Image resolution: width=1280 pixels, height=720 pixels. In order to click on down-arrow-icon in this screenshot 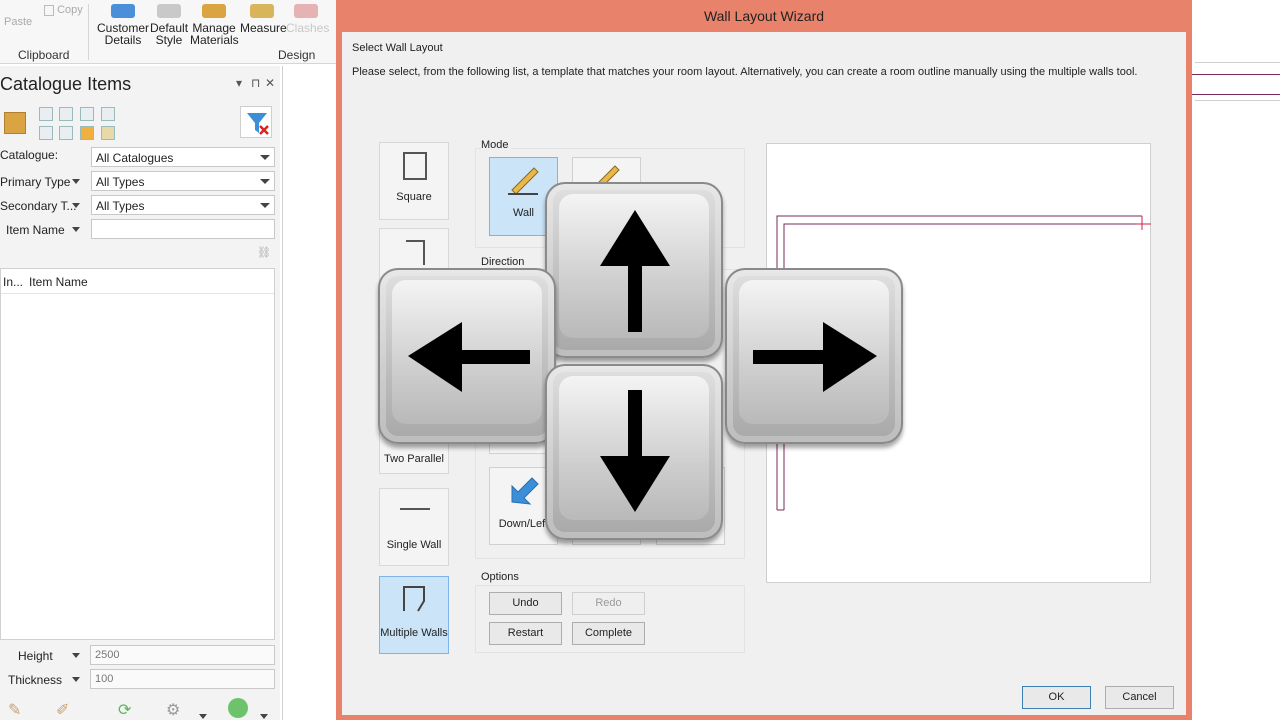, I will do `click(635, 451)`.